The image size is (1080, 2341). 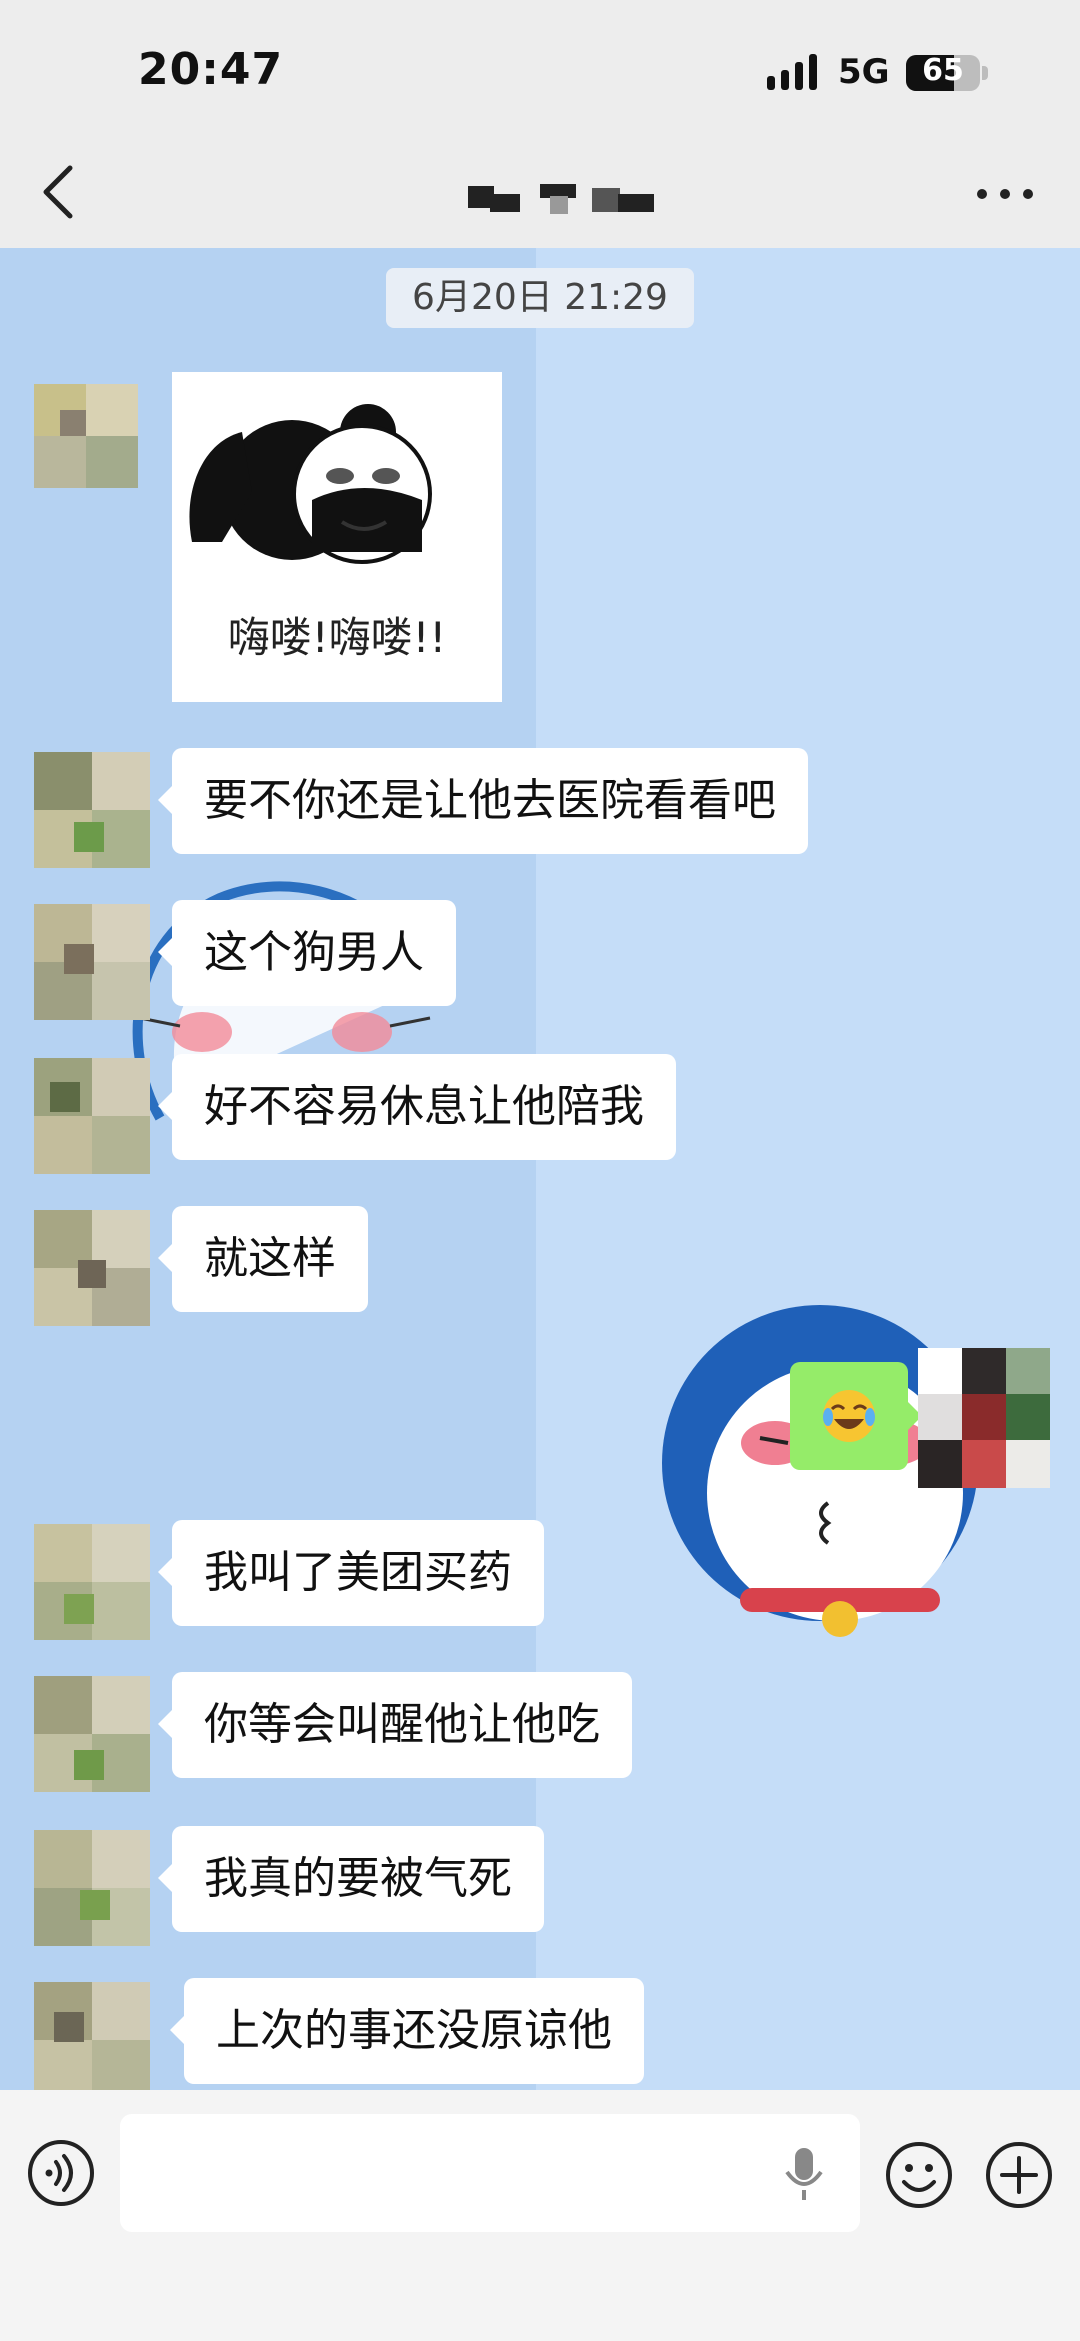 What do you see at coordinates (483, 801) in the screenshot?
I see `message-bubble: 要不你还是让他去医院看看吧` at bounding box center [483, 801].